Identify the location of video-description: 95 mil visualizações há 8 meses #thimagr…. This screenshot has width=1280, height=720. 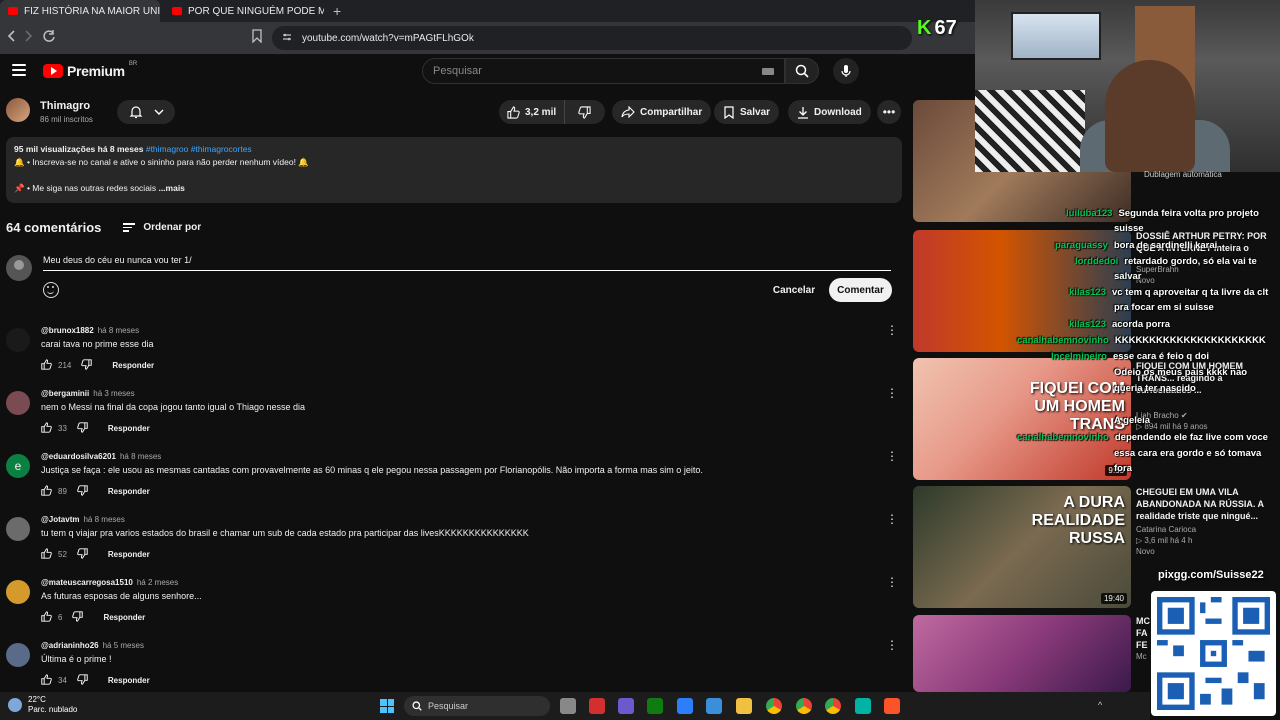
(454, 170).